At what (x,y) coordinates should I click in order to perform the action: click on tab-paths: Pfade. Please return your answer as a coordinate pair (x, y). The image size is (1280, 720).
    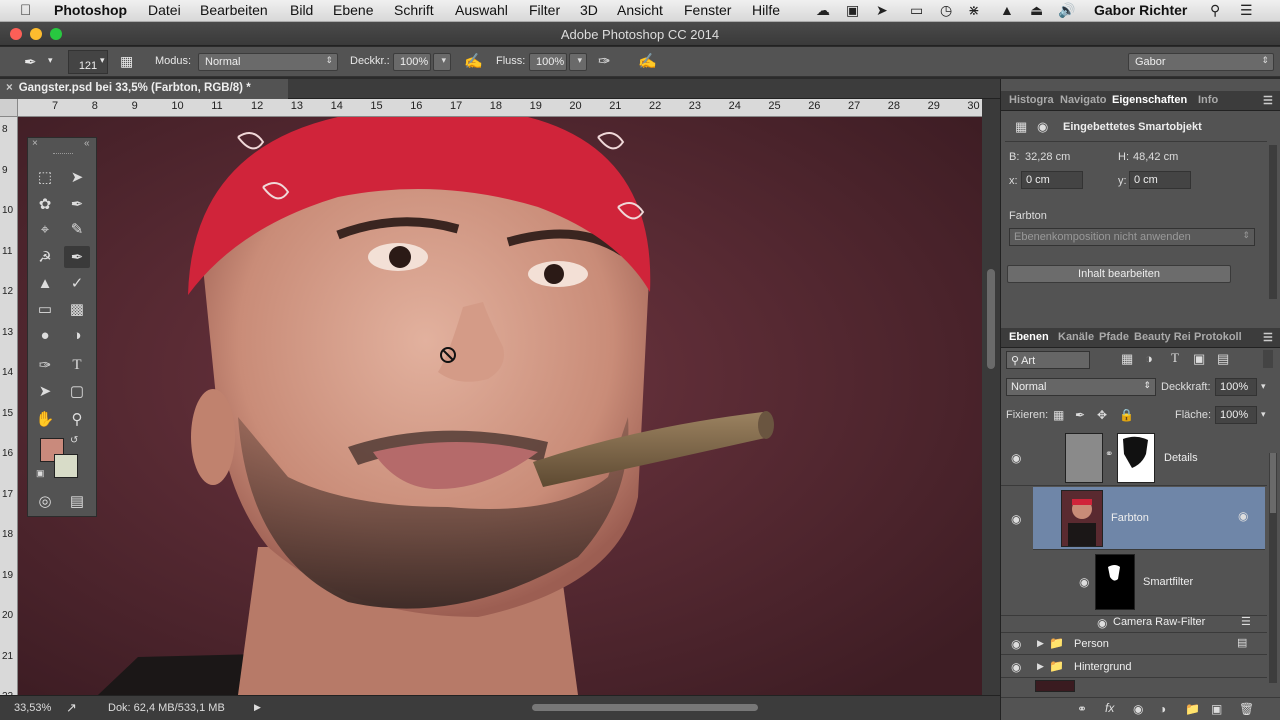
    Looking at the image, I should click on (1114, 337).